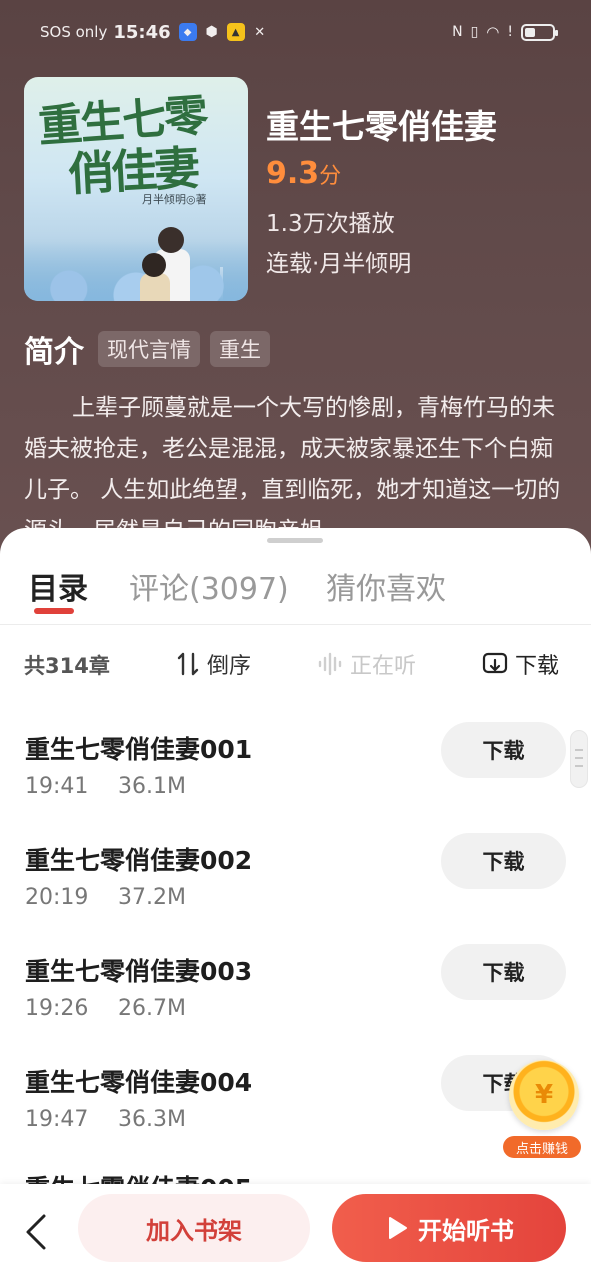  What do you see at coordinates (398, 1228) in the screenshot?
I see `play-icon` at bounding box center [398, 1228].